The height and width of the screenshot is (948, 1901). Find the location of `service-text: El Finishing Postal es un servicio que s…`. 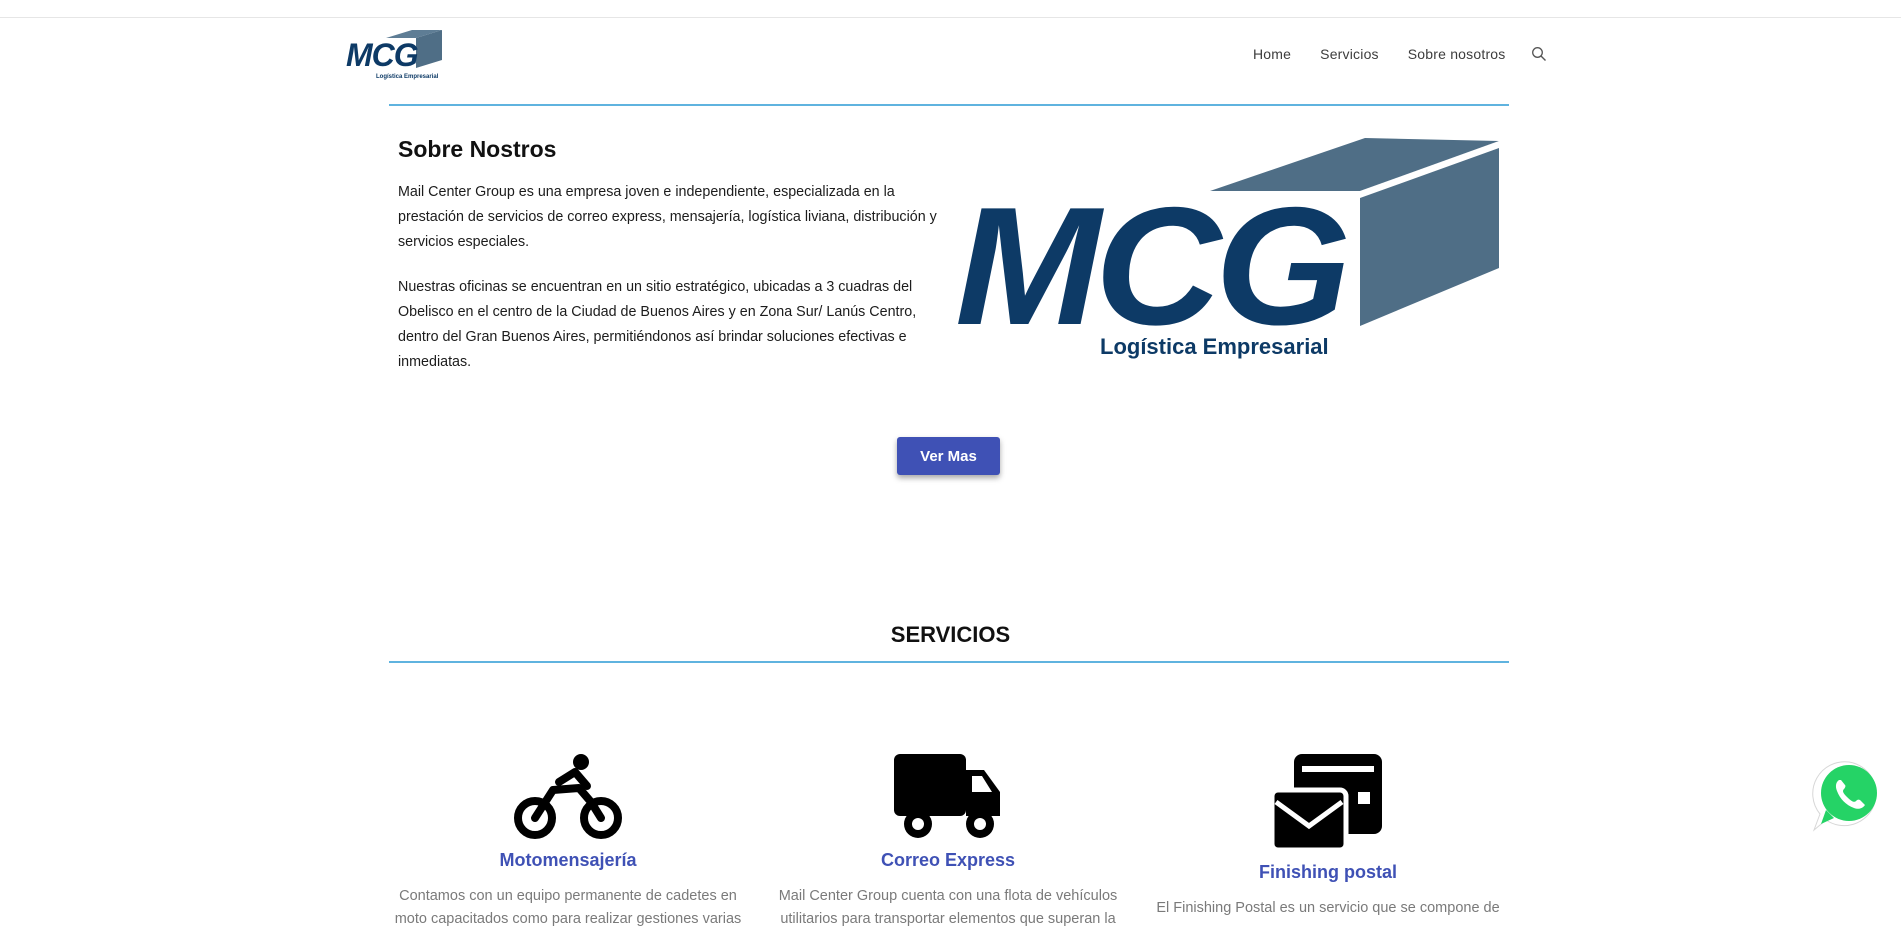

service-text: El Finishing Postal es un servicio que s… is located at coordinates (1328, 908).